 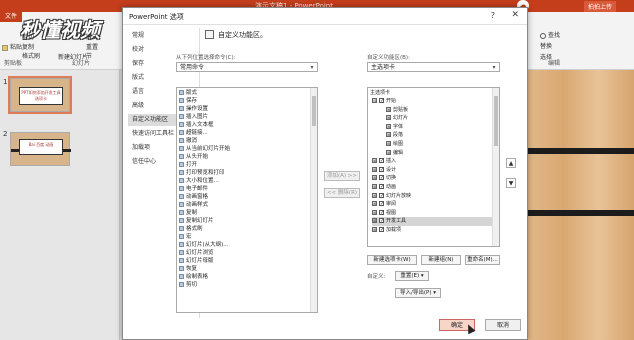 What do you see at coordinates (313, 200) in the screenshot?
I see `commands-scrollbar` at bounding box center [313, 200].